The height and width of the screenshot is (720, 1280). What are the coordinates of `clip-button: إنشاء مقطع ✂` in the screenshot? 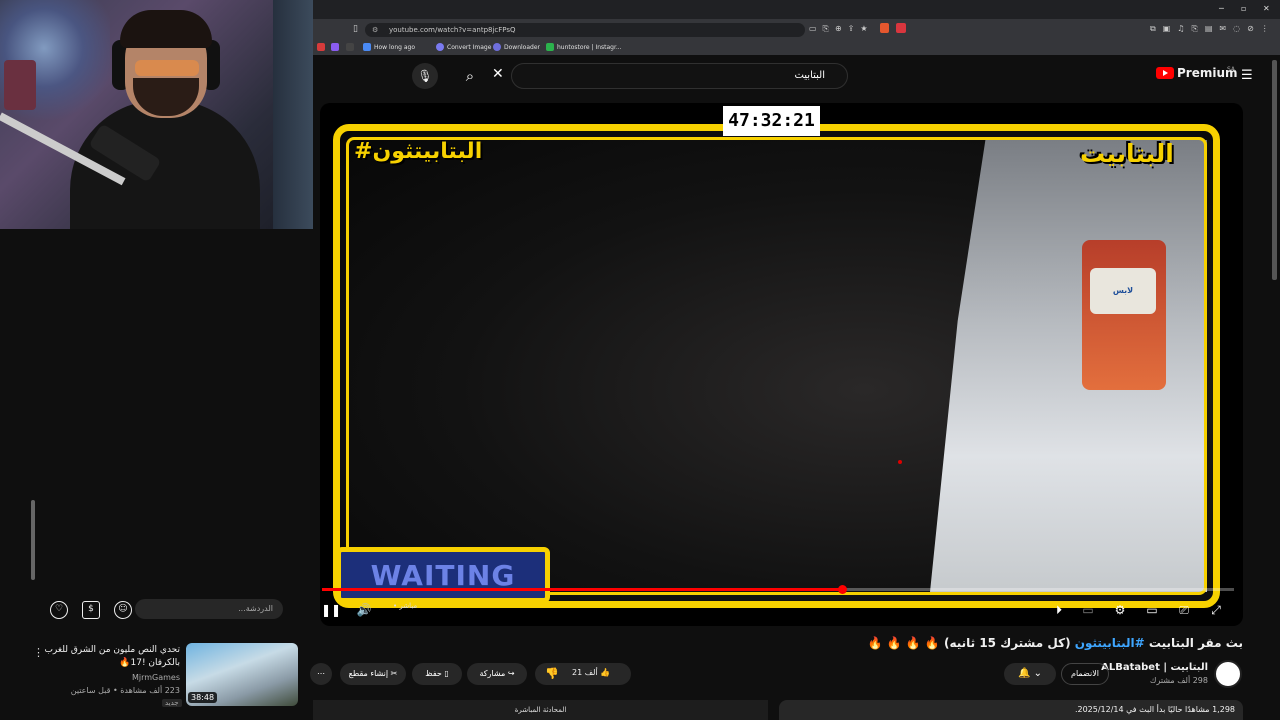 It's located at (373, 674).